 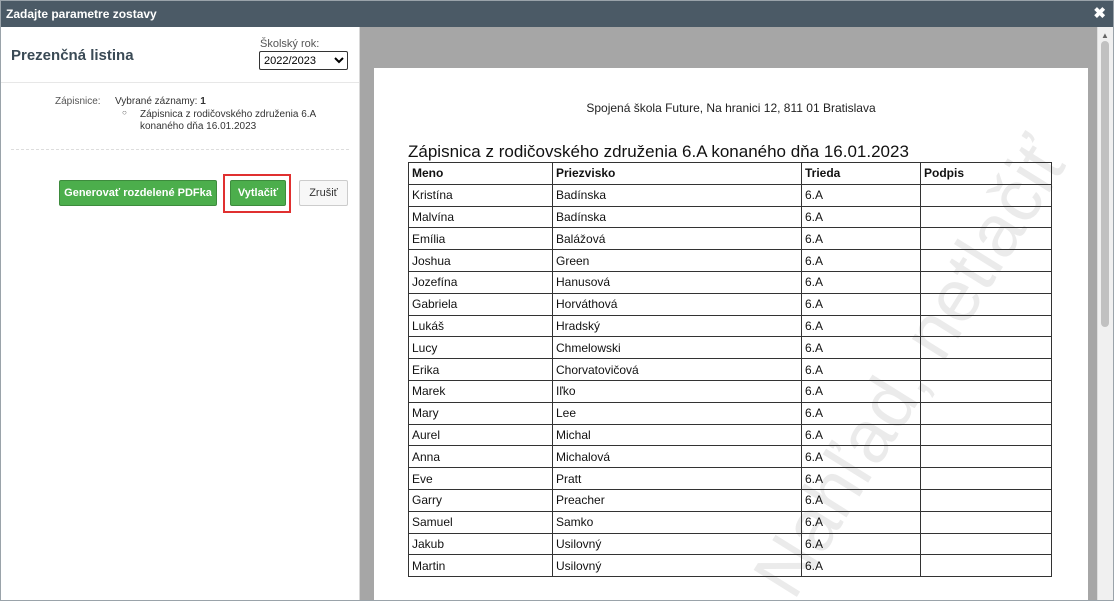 I want to click on cell-priezvisko: Green, so click(x=677, y=260).